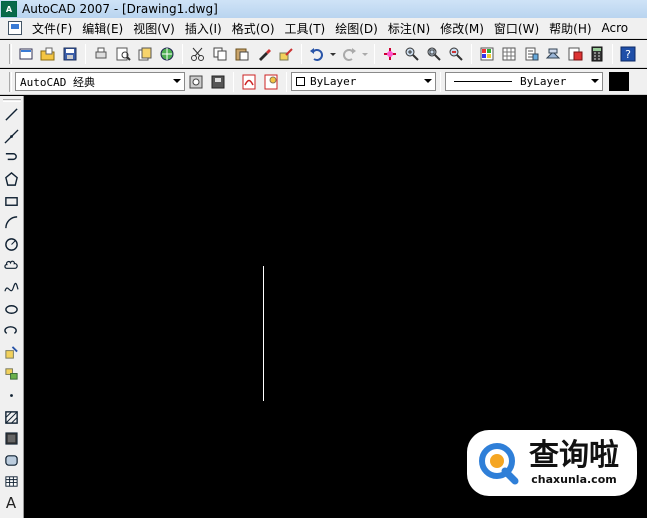 This screenshot has width=647, height=518. What do you see at coordinates (615, 28) in the screenshot?
I see `menu-acrobat: Acro` at bounding box center [615, 28].